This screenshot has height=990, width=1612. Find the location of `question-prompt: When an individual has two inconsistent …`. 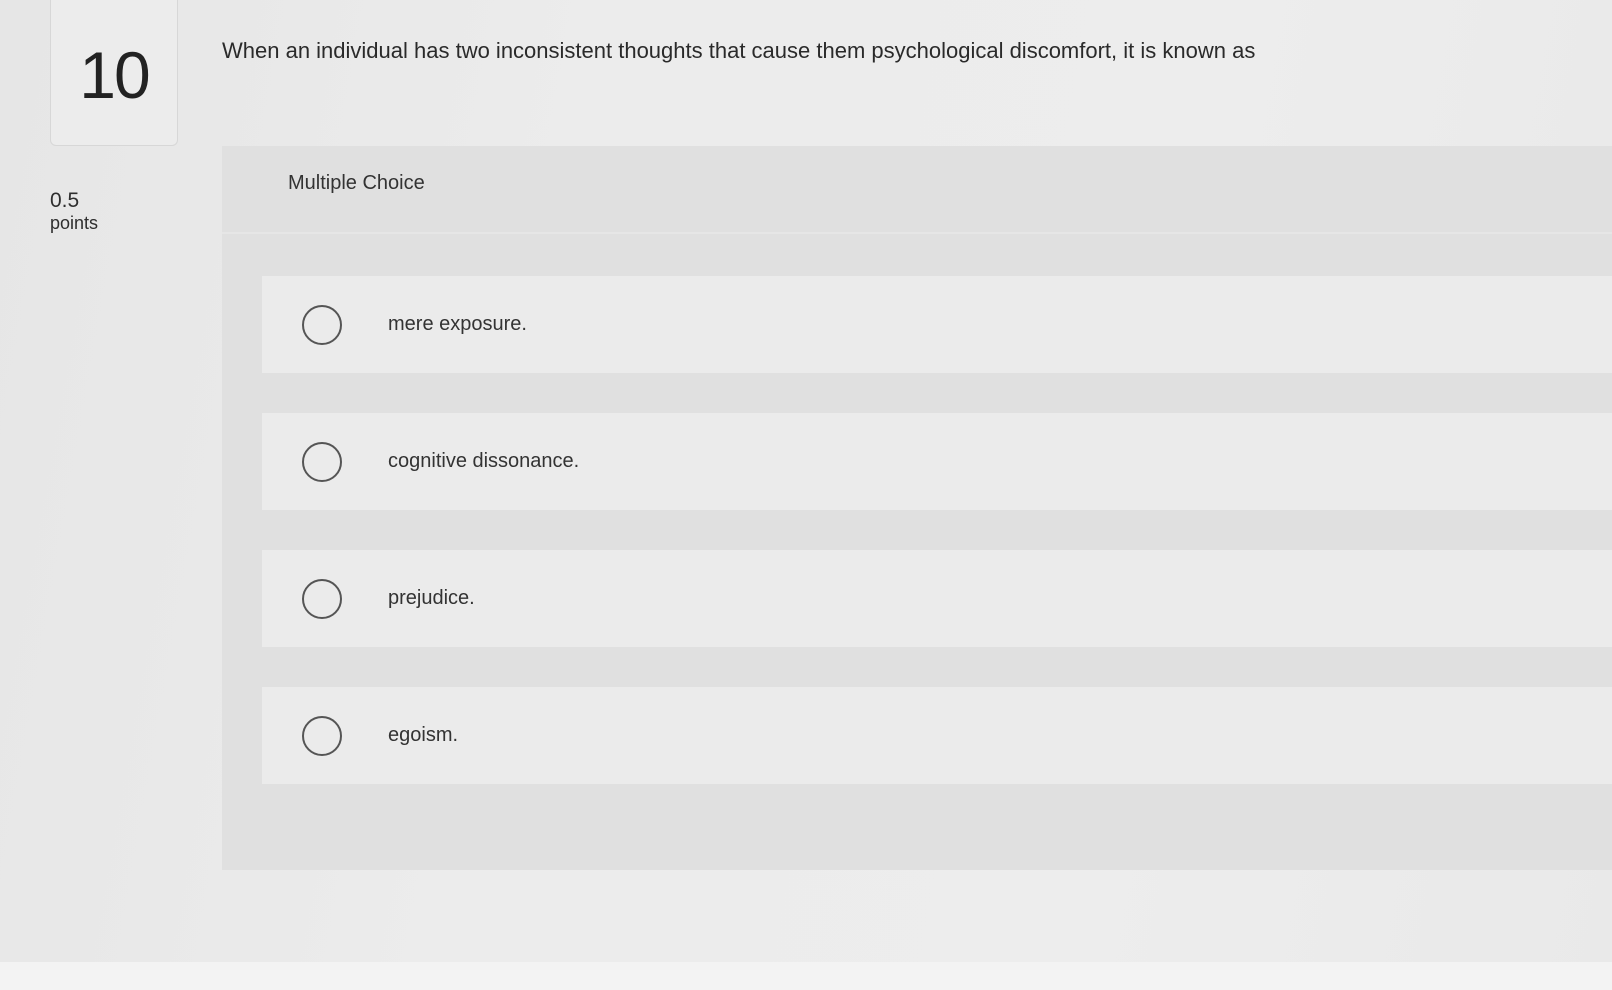

question-prompt: When an individual has two inconsistent … is located at coordinates (739, 50).